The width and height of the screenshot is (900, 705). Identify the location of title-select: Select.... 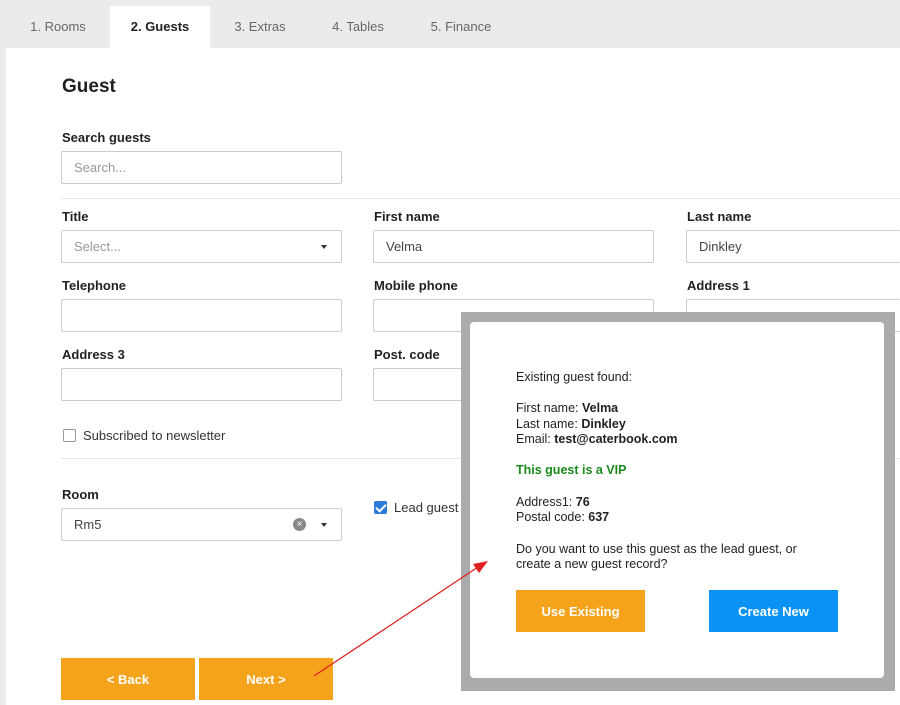
(201, 246).